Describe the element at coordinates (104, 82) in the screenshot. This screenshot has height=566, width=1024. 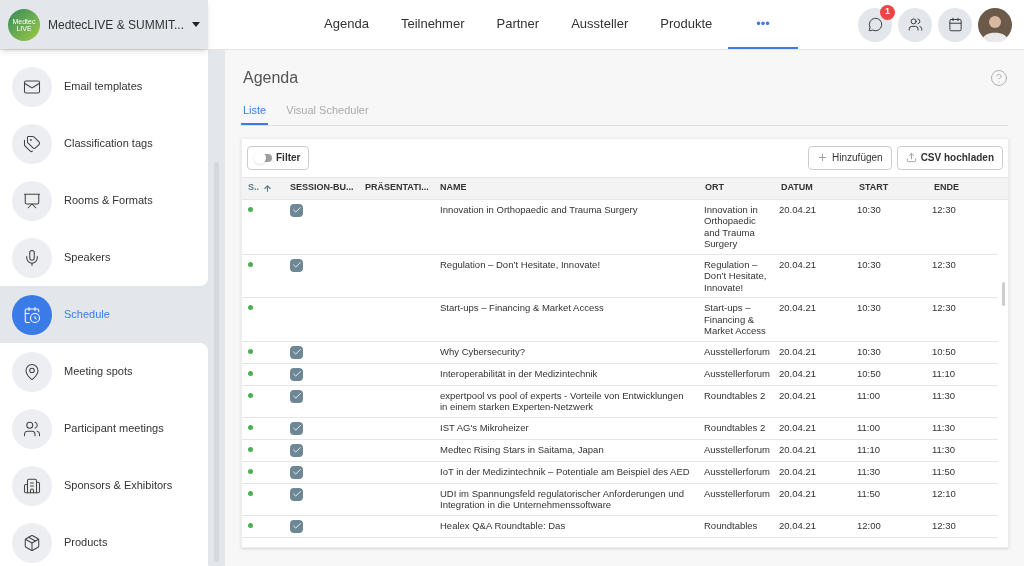
I see `sidebar-item: Email templates` at that location.